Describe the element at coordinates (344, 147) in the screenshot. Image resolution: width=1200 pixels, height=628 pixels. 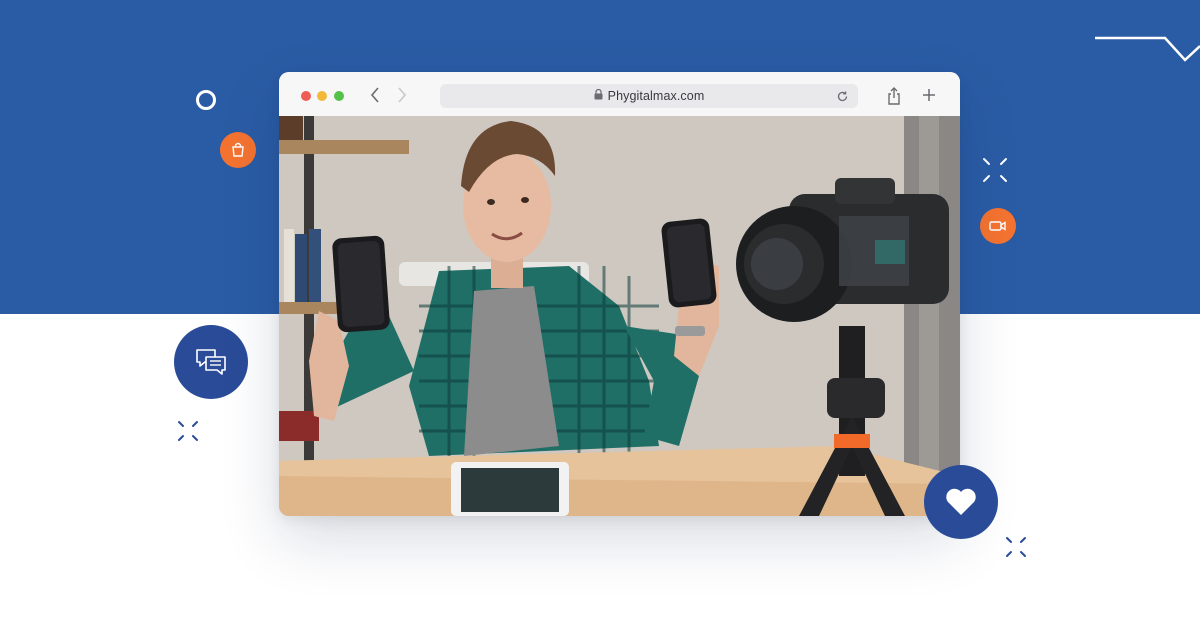
I see `shelf-board` at that location.